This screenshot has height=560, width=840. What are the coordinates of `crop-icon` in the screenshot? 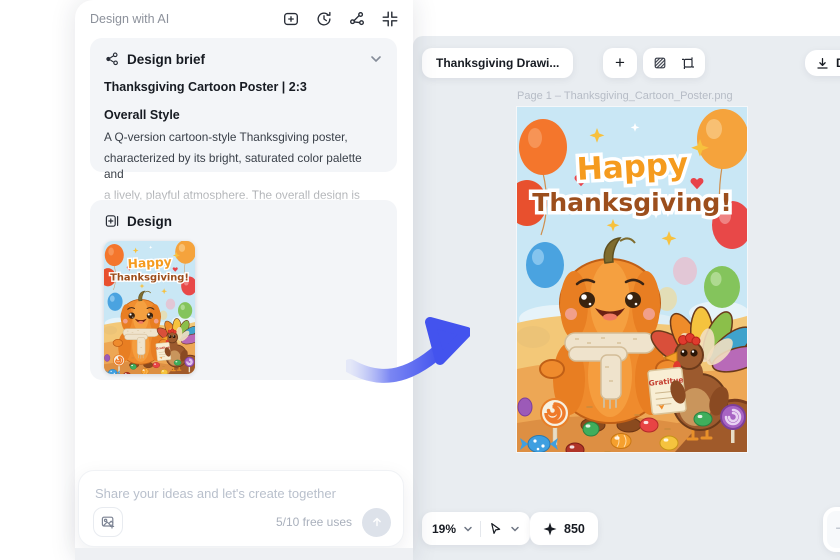 It's located at (688, 63).